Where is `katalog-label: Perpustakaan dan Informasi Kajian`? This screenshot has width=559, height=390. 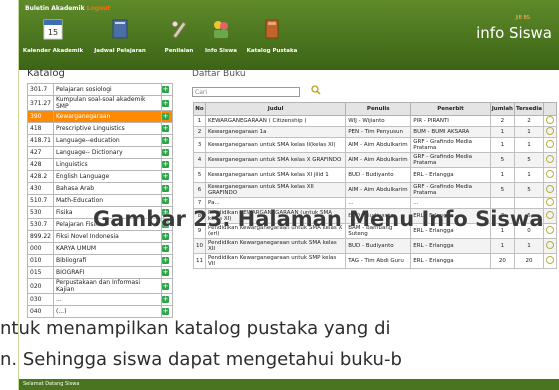 katalog-label: Perpustakaan dan Informasi Kajian is located at coordinates (107, 286).